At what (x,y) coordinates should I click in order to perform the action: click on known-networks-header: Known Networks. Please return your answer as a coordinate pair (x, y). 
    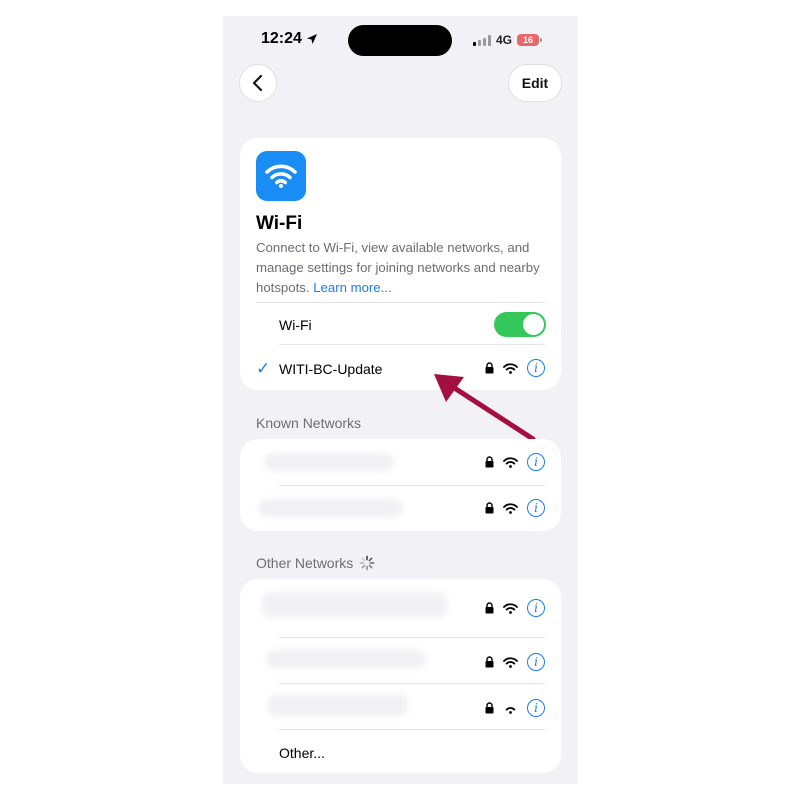
    Looking at the image, I should click on (308, 423).